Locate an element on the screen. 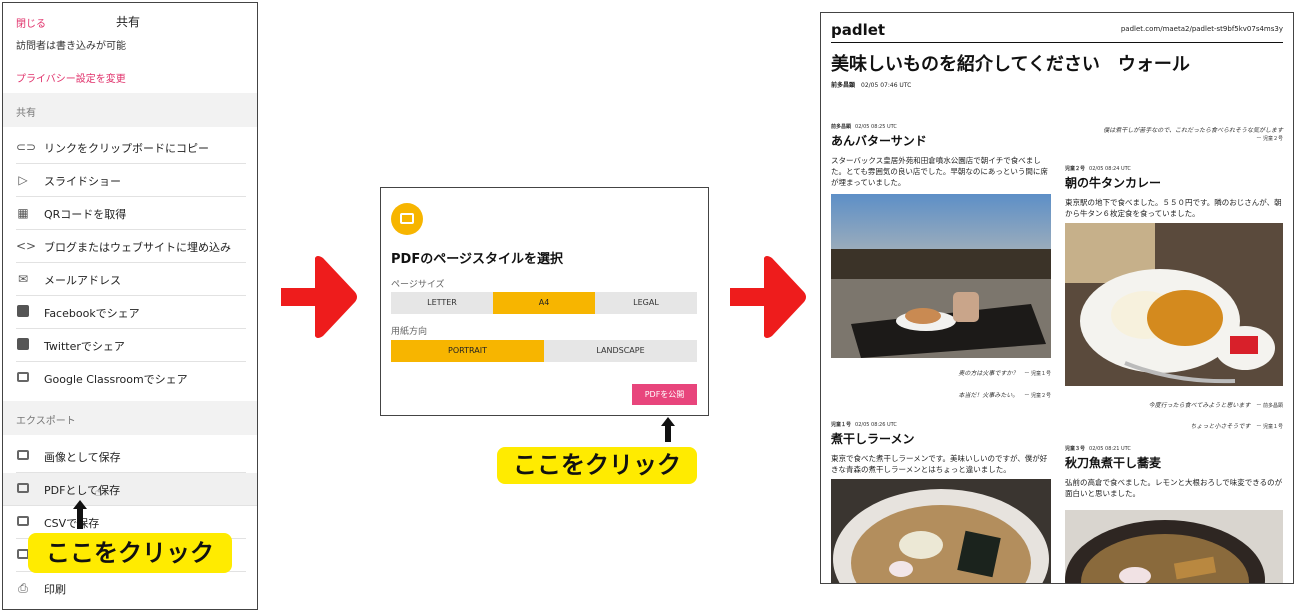  export-section-label: エクスポート is located at coordinates (46, 421).